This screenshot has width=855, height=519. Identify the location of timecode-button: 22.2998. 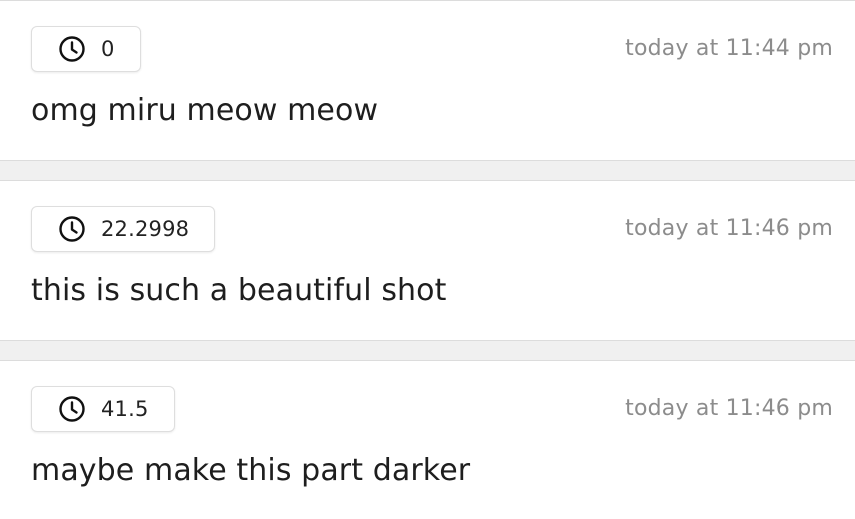
(123, 229).